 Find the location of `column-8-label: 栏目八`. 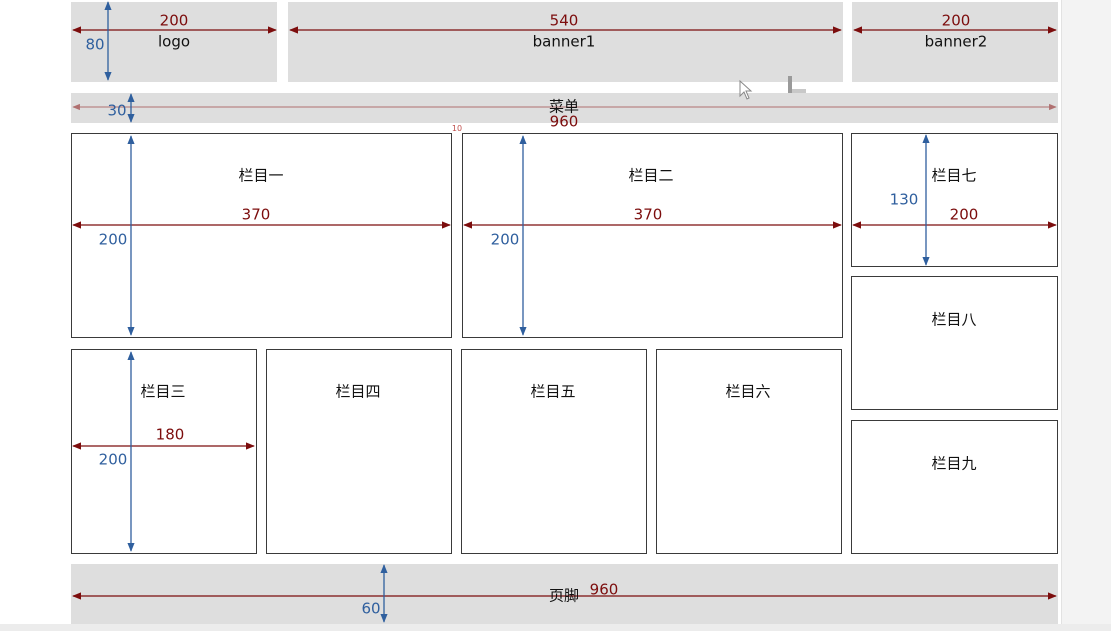

column-8-label: 栏目八 is located at coordinates (954, 319).